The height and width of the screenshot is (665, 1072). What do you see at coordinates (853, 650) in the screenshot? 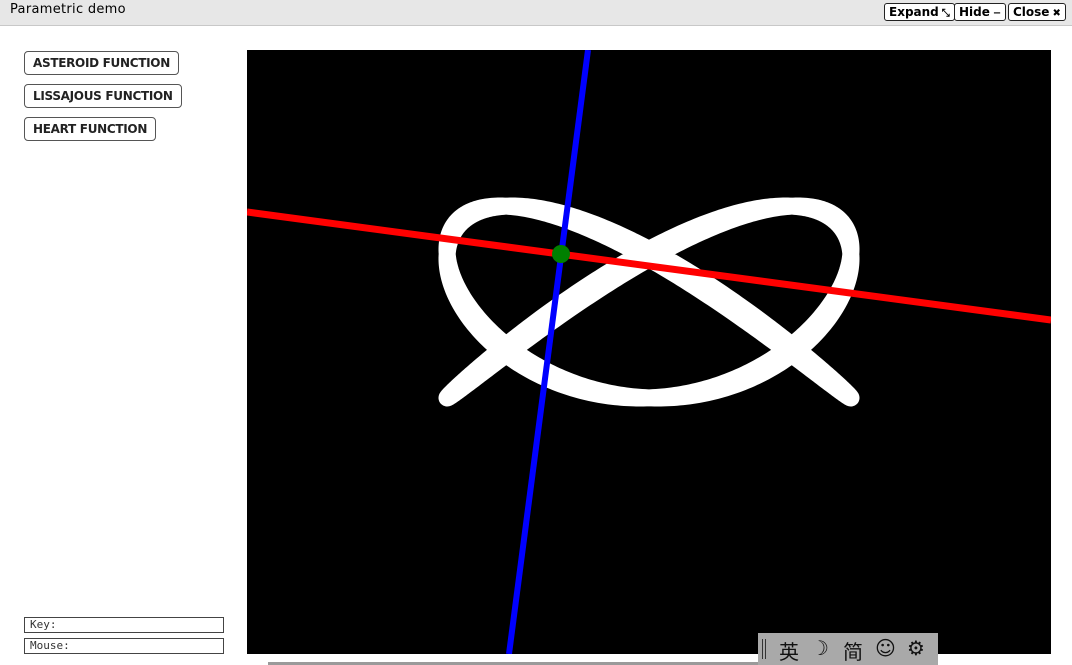
I see `ime-script-toggle: 简` at bounding box center [853, 650].